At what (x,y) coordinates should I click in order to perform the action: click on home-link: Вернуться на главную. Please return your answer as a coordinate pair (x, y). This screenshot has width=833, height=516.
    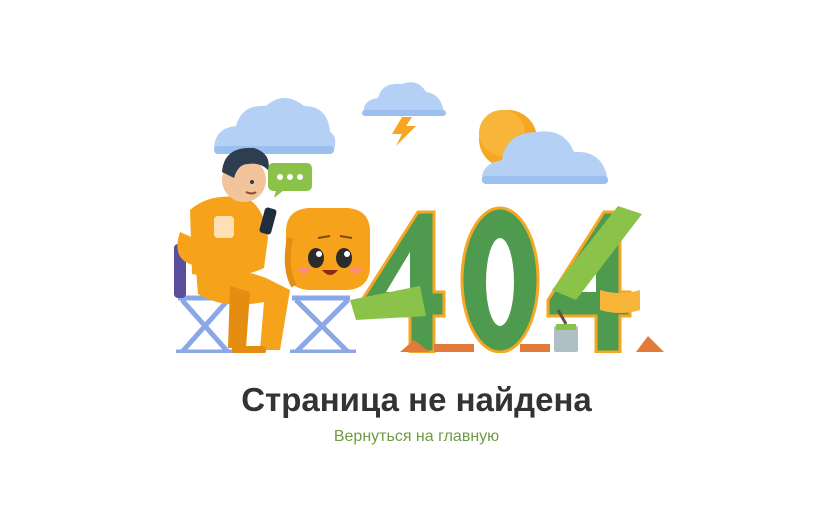
    Looking at the image, I should click on (416, 437).